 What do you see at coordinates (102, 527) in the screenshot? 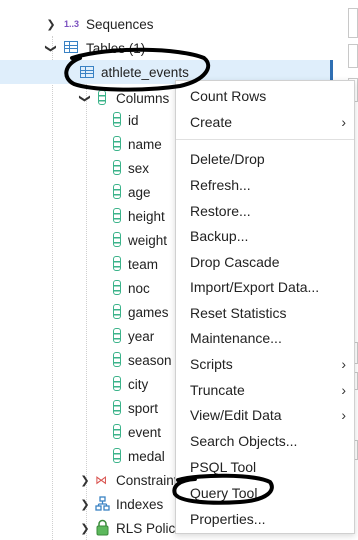
I see `lock-icon` at bounding box center [102, 527].